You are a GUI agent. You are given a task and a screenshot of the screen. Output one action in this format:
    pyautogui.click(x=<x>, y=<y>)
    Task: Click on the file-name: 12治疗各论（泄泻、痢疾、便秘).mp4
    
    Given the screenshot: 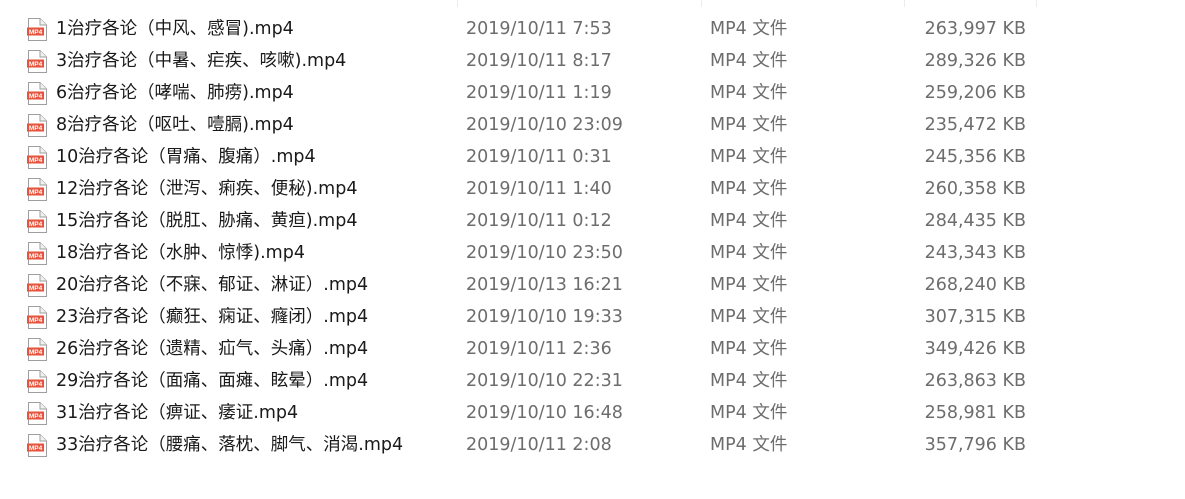 What is the action you would take?
    pyautogui.click(x=207, y=189)
    